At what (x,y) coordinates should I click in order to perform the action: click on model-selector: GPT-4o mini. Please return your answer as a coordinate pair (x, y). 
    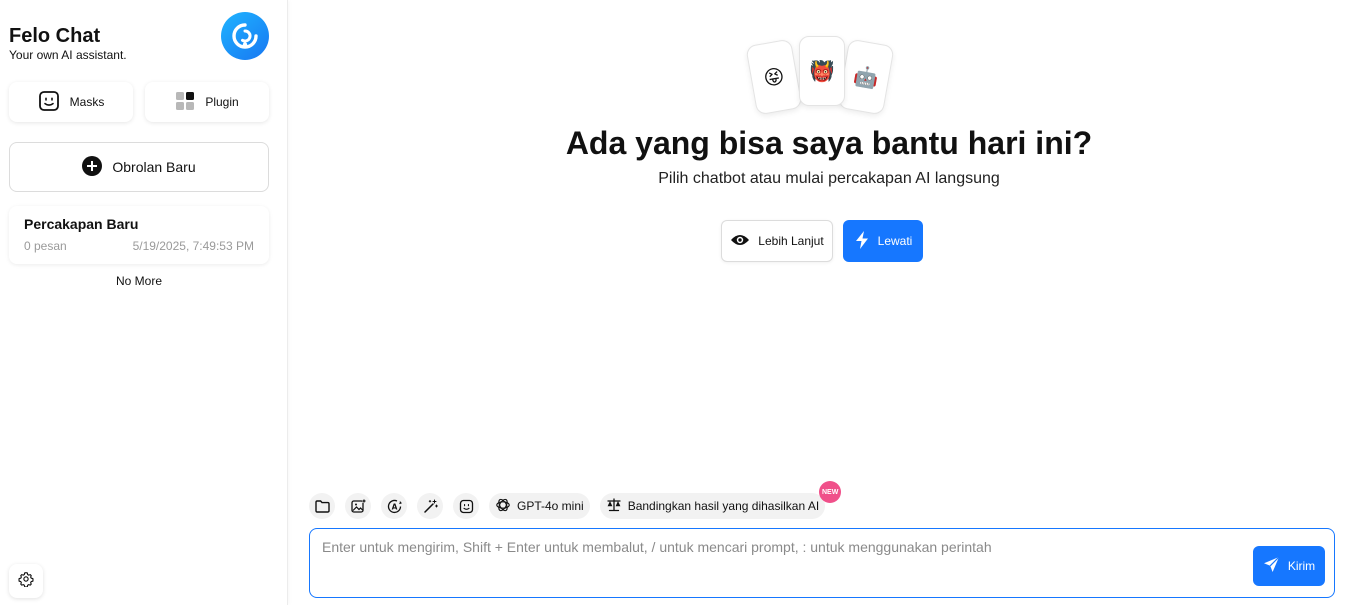
    Looking at the image, I should click on (539, 506).